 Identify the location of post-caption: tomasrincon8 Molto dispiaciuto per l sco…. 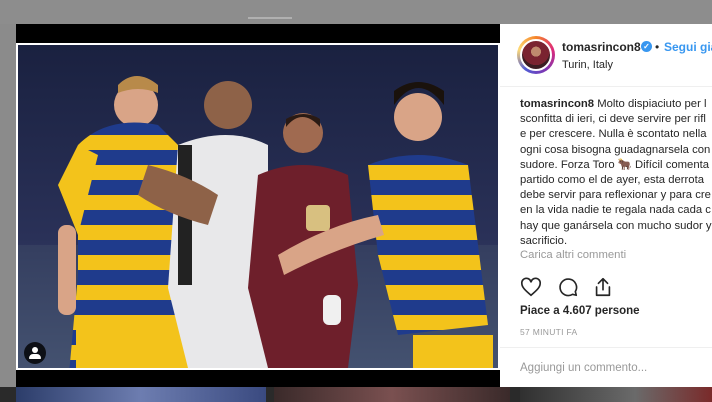
(616, 173).